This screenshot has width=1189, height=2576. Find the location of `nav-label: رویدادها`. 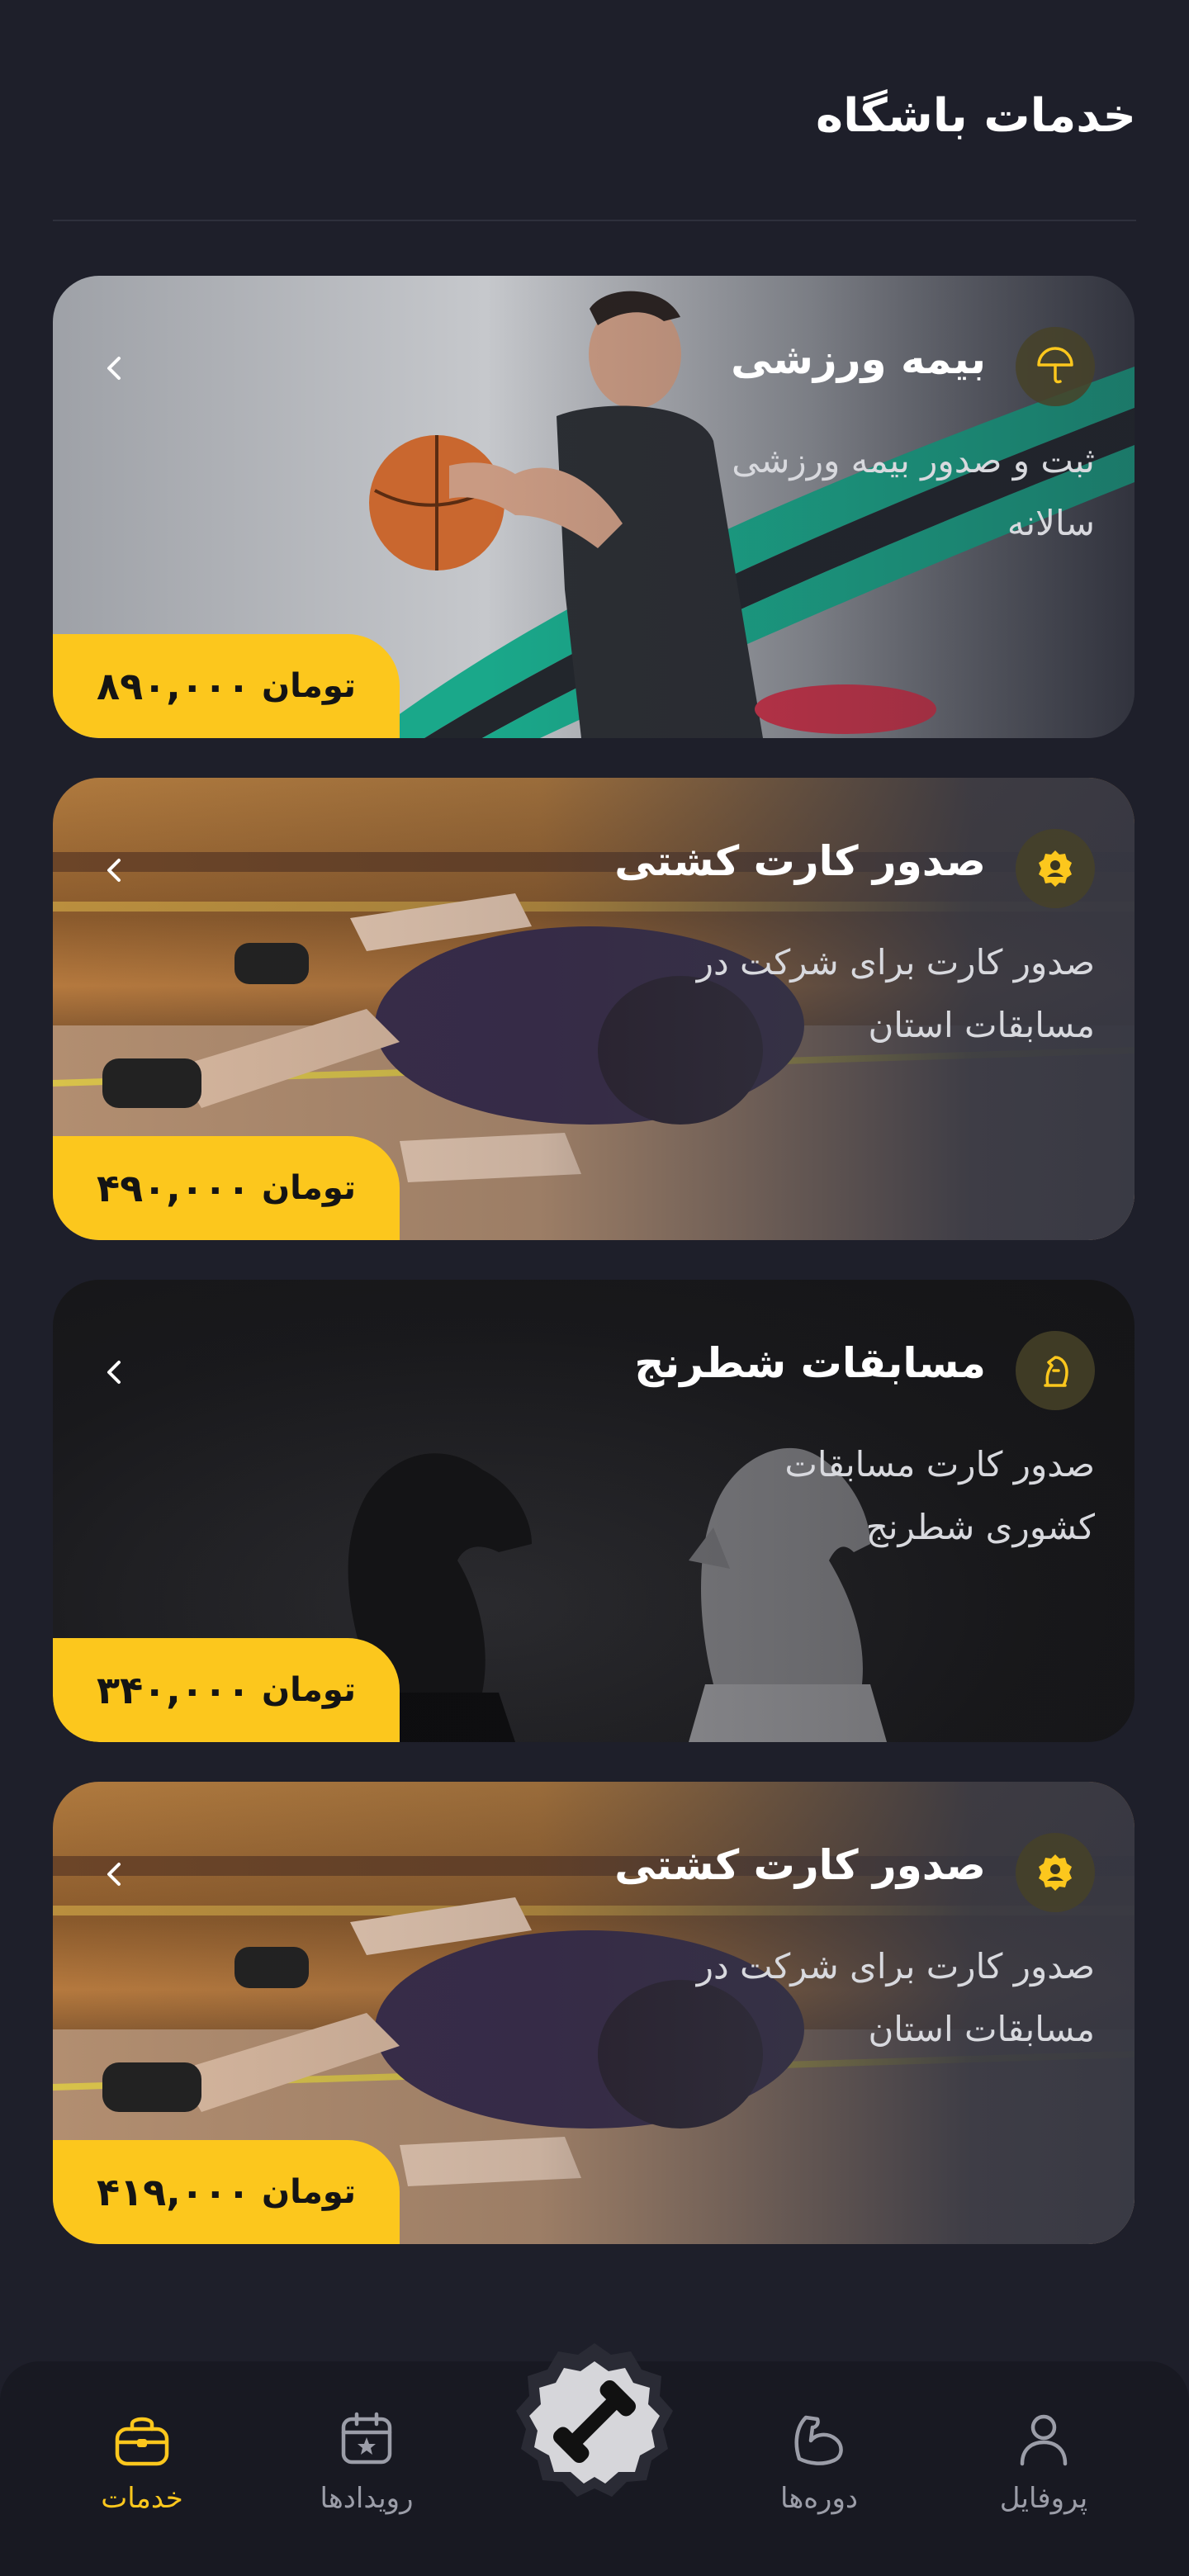

nav-label: رویدادها is located at coordinates (367, 2498).